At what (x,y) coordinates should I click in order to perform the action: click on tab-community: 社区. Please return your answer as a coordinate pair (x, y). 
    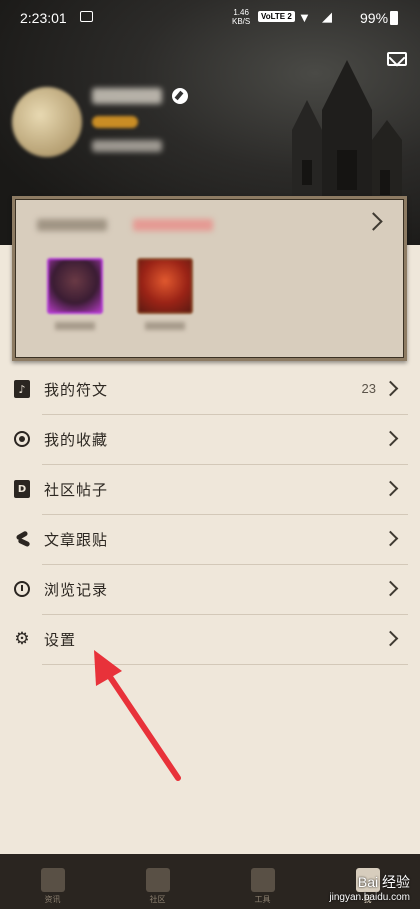
    Looking at the image, I should click on (157, 881).